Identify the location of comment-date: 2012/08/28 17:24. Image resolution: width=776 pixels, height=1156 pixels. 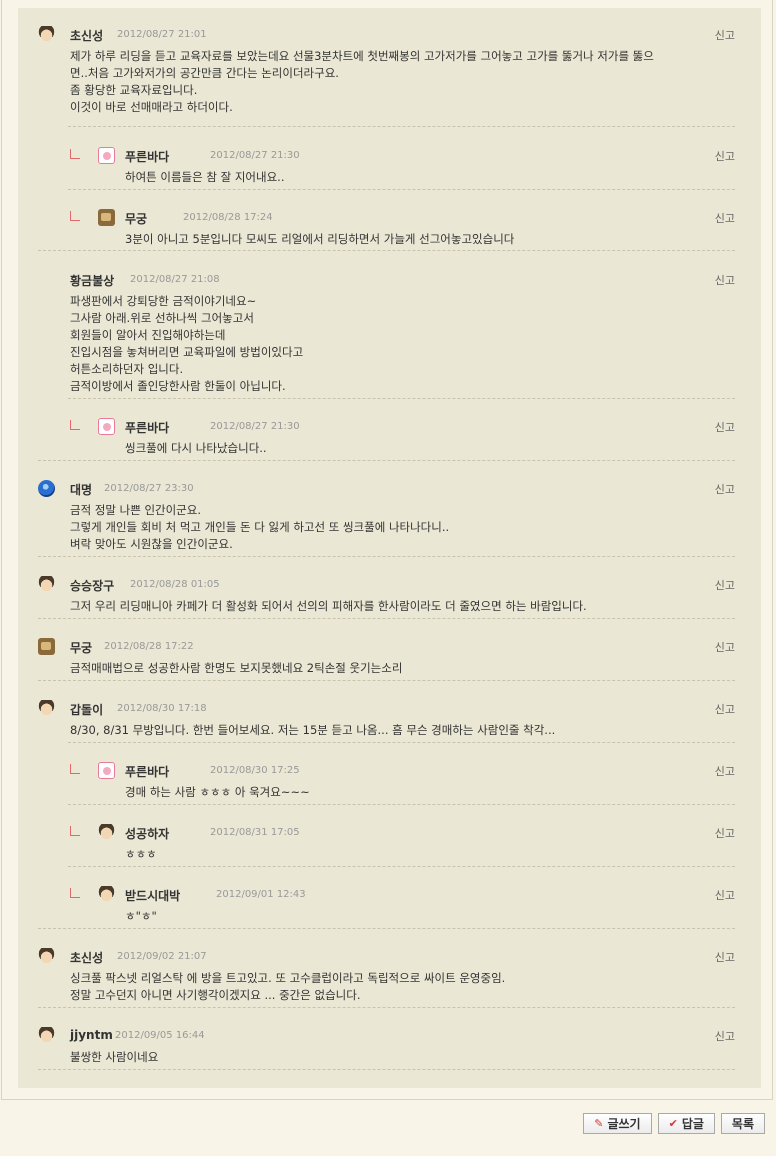
(228, 217).